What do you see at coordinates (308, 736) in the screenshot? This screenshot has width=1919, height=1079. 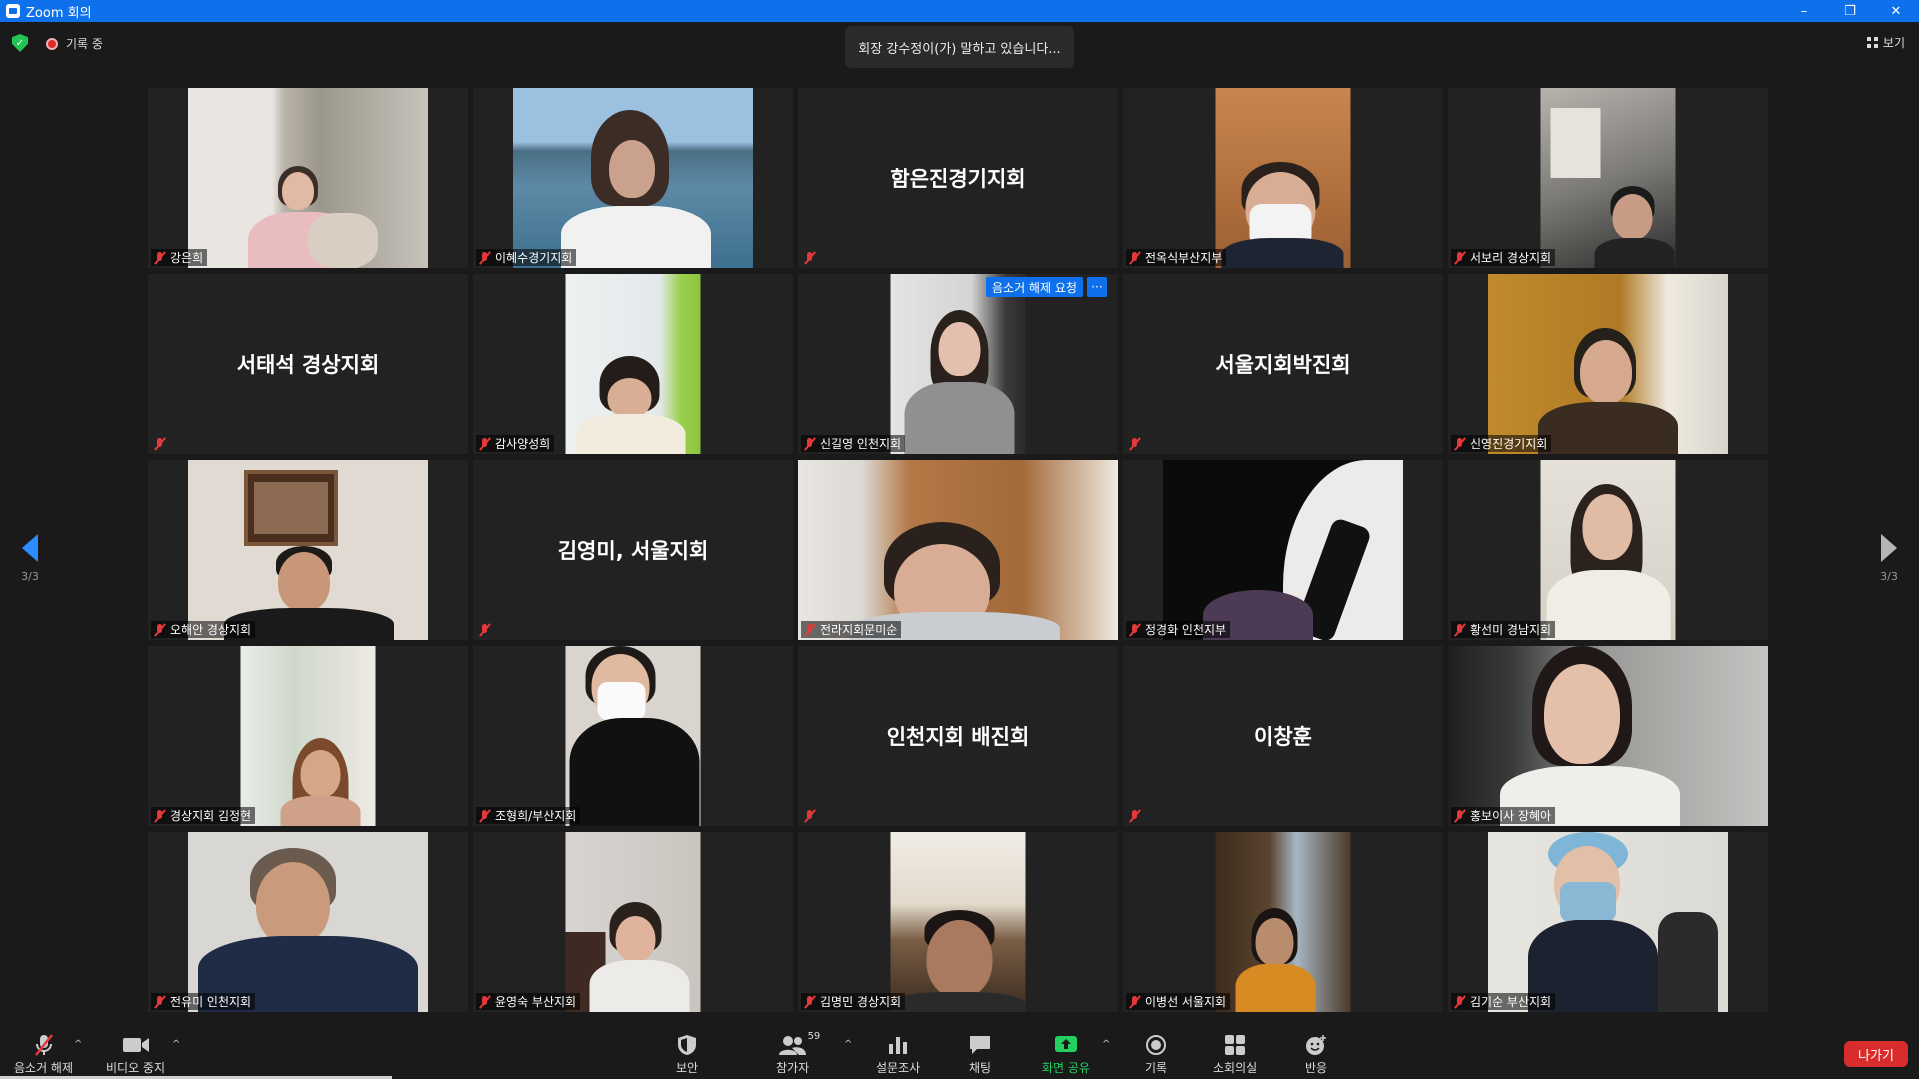 I see `participant-tile: 경상지회 김정현` at bounding box center [308, 736].